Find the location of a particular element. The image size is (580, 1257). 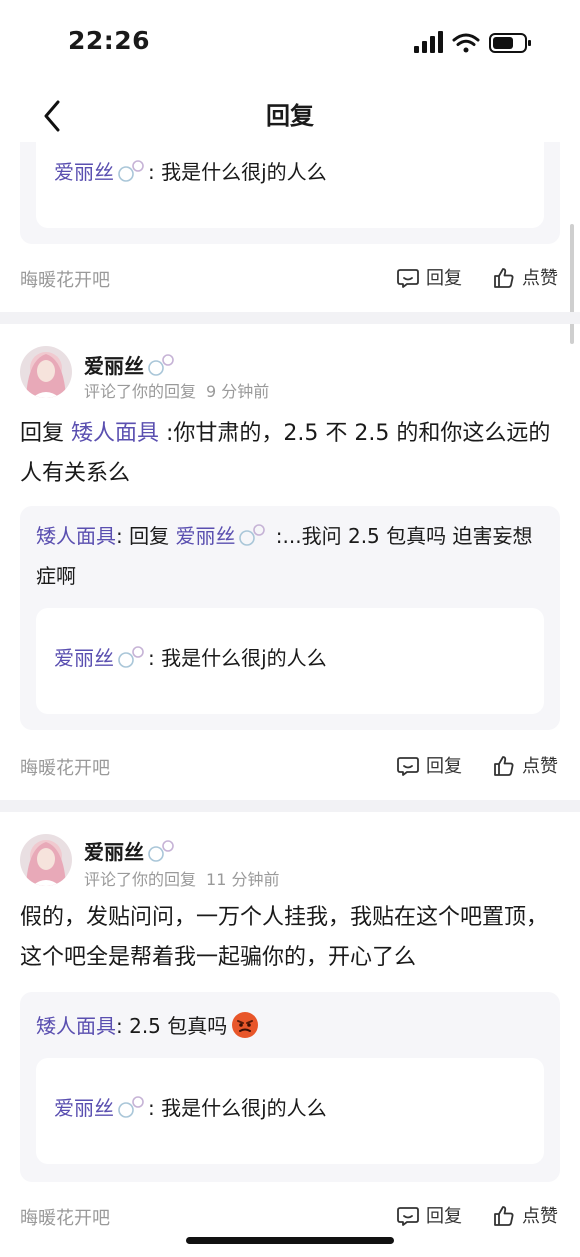

reply-card: 爱丽丝 : 我是什么很j的人么 晦暖花开吧 回复 点赞 is located at coordinates (290, 227).